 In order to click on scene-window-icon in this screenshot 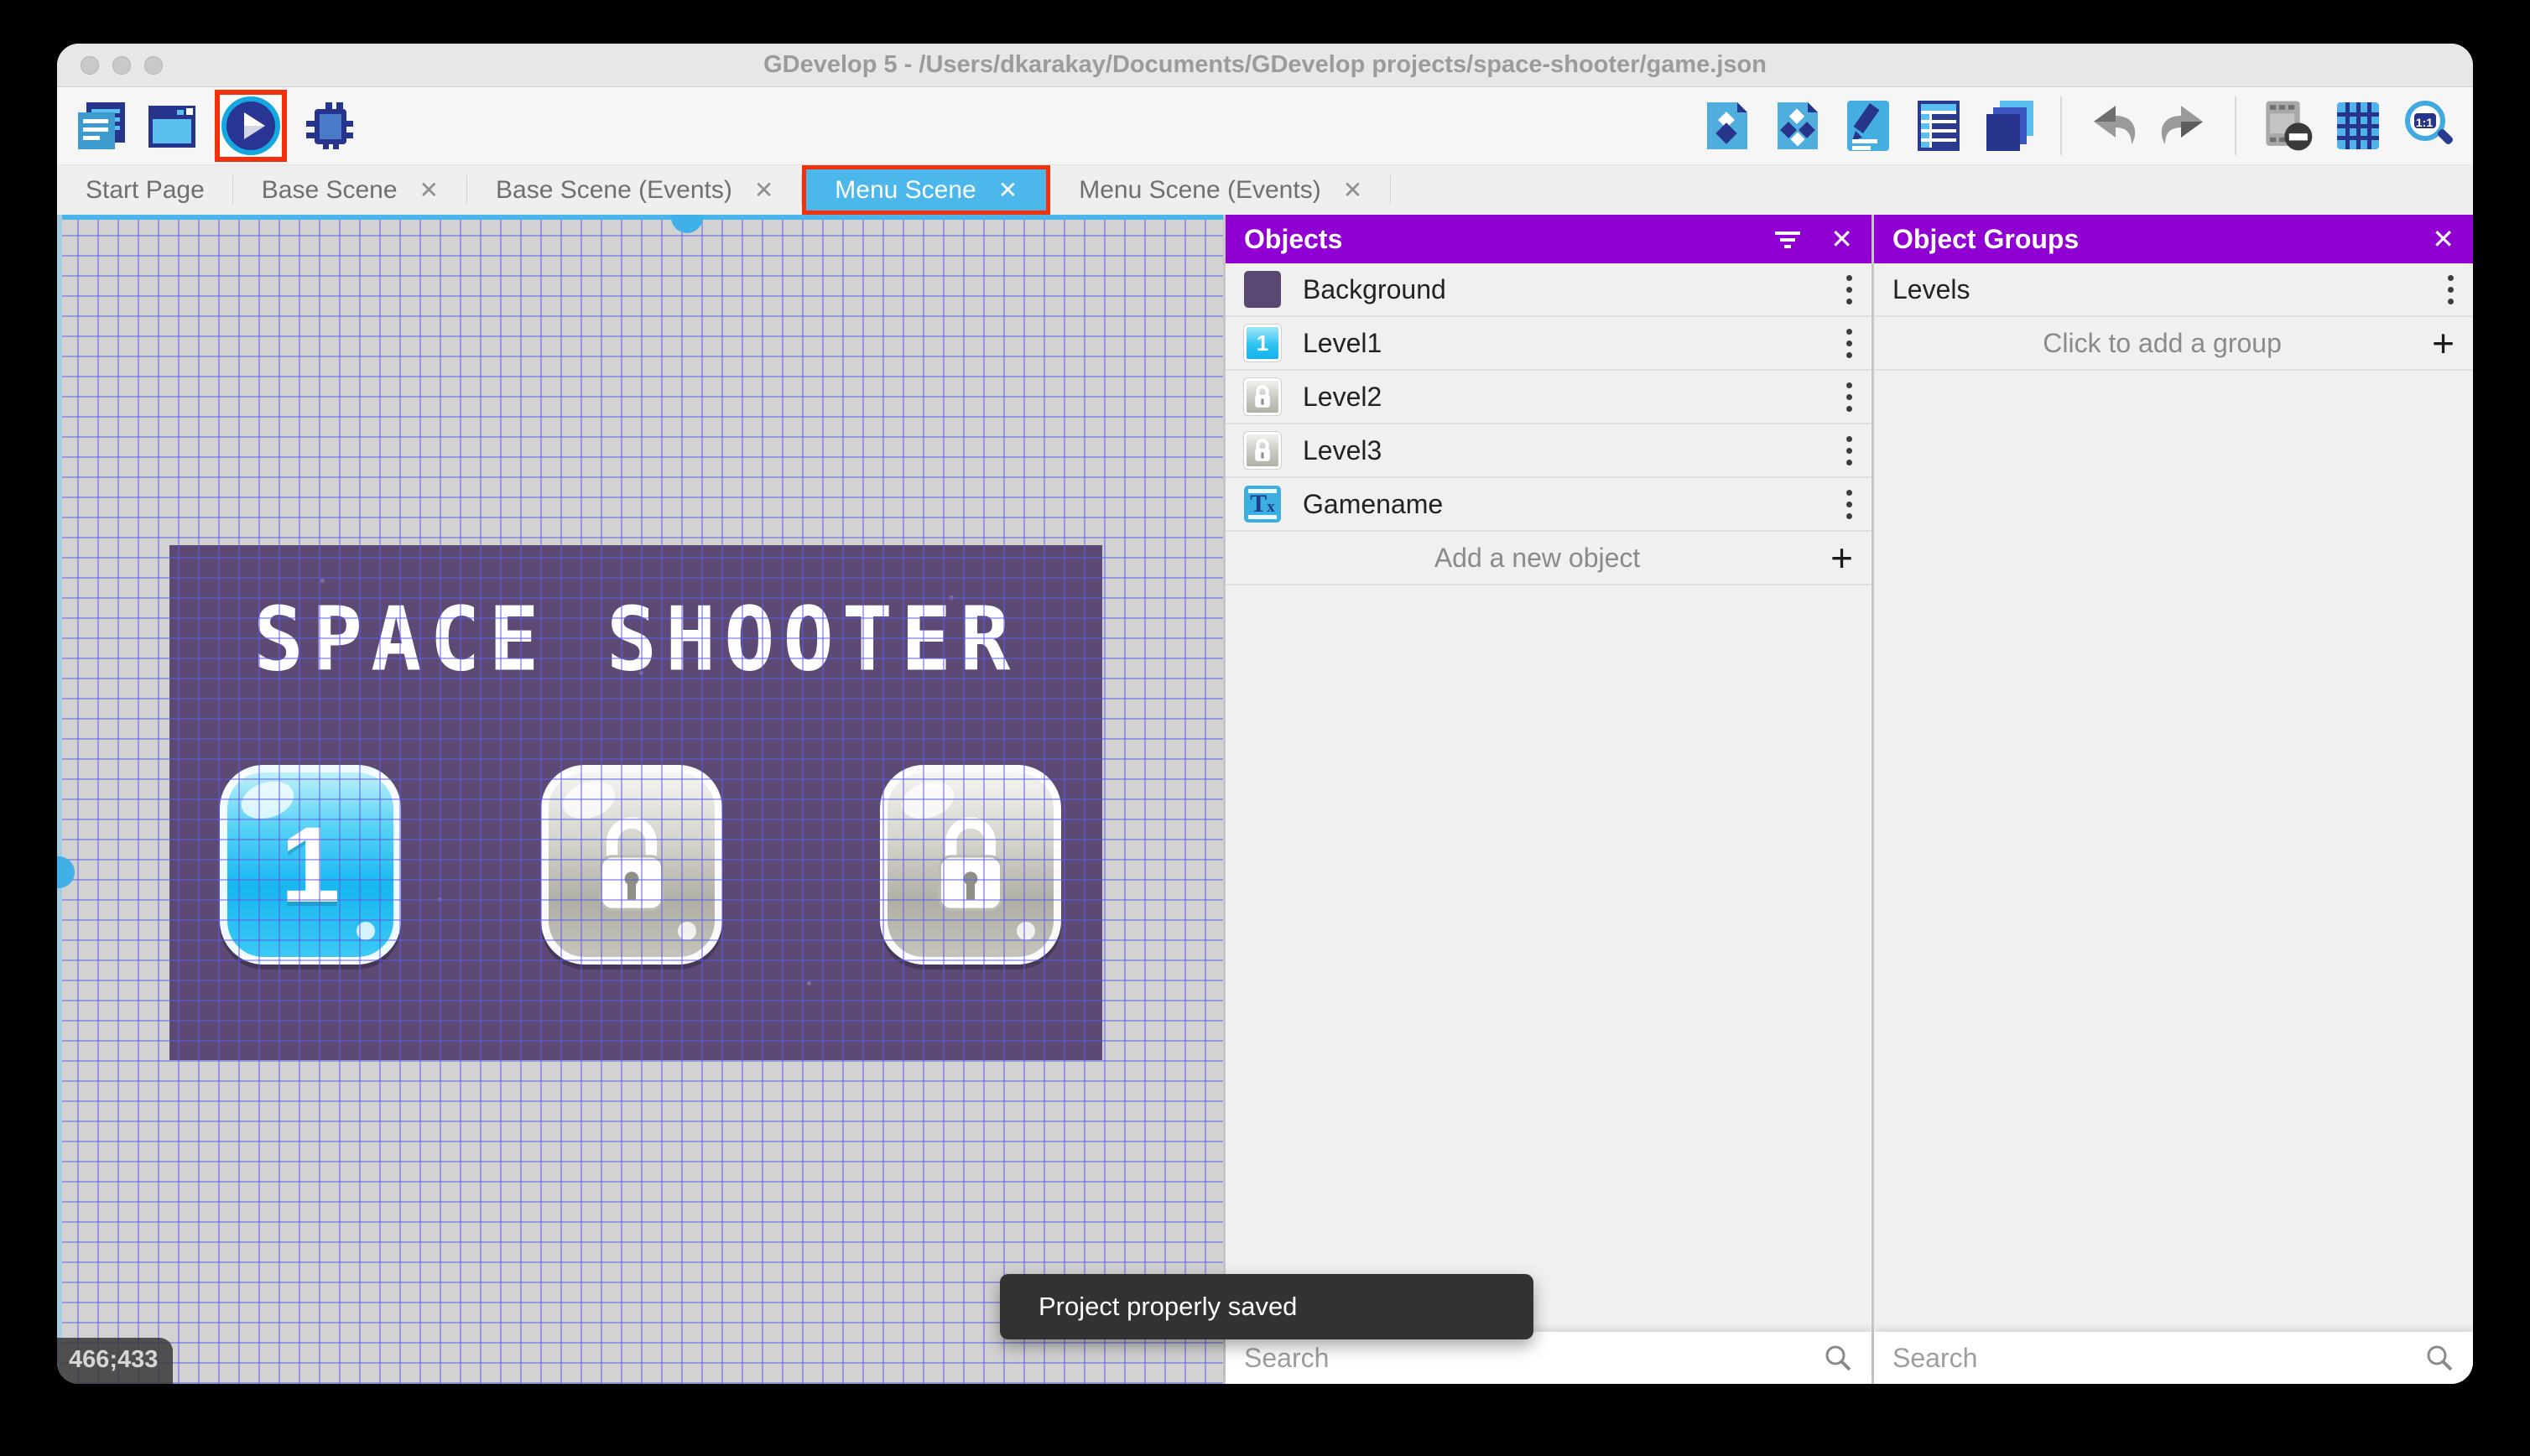, I will do `click(172, 125)`.